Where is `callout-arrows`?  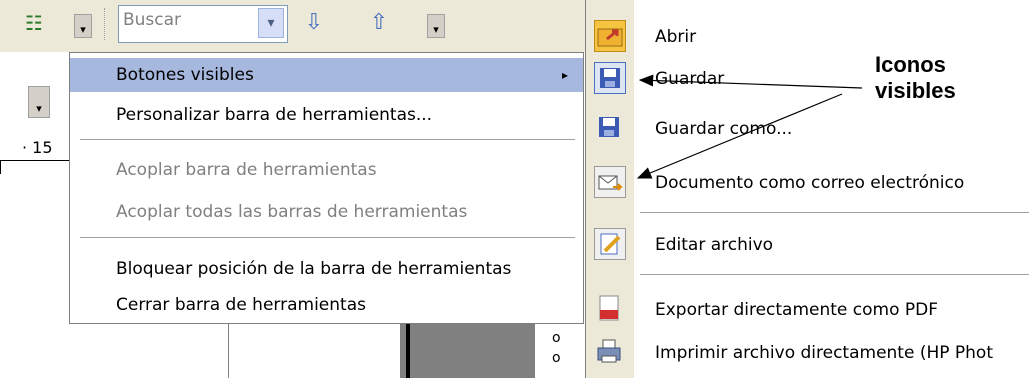
callout-arrows is located at coordinates (749, 126).